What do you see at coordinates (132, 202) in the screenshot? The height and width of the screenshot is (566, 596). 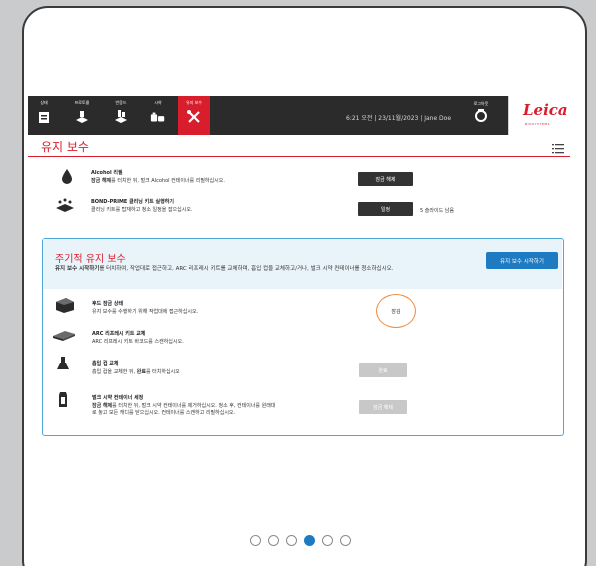 I see `cleaning-kit-title: BOND-PRIME 클리닝 키트 실행하기` at bounding box center [132, 202].